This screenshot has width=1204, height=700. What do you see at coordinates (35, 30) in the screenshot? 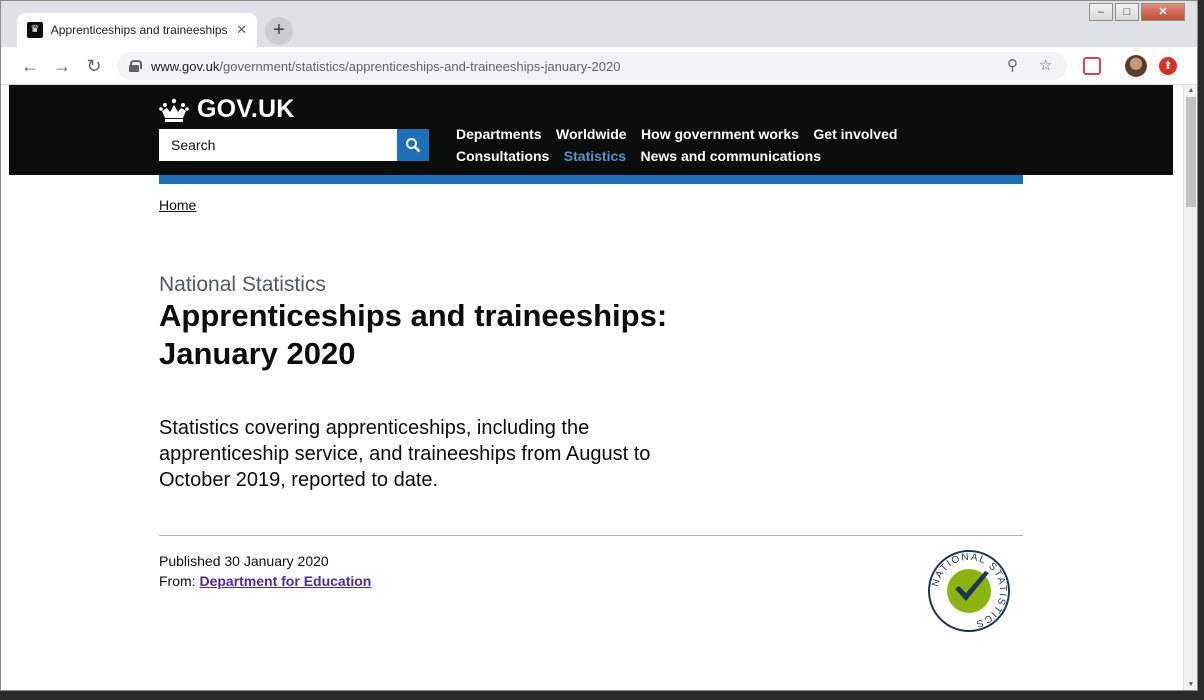
I see `govuk-favicon-icon: ♛` at bounding box center [35, 30].